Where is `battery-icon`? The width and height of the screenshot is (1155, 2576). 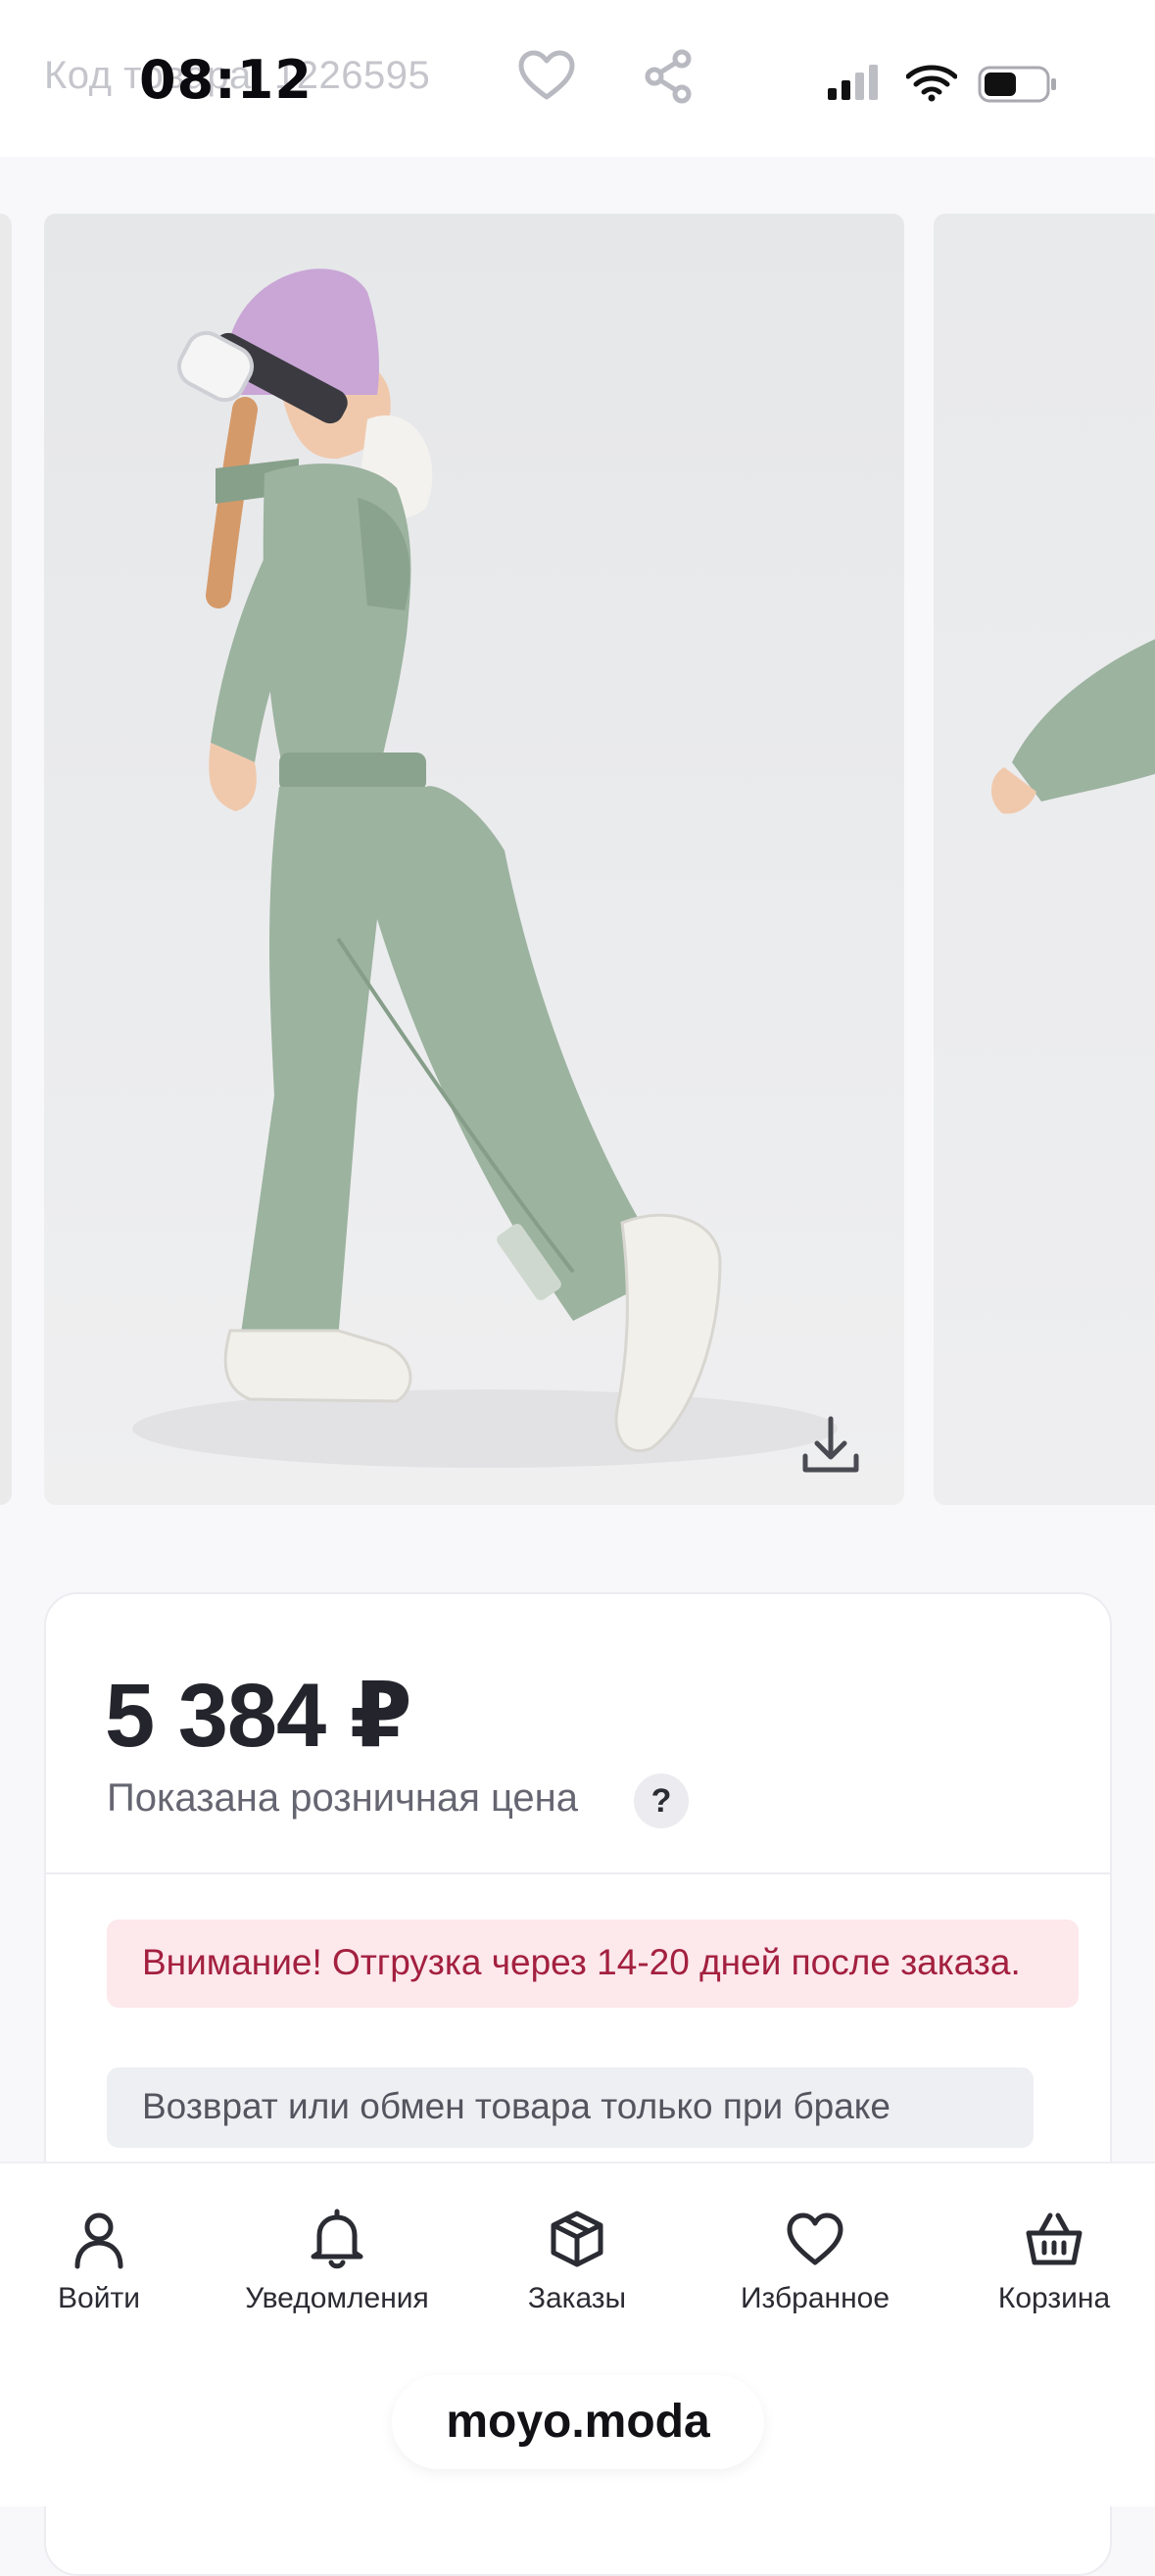 battery-icon is located at coordinates (1017, 84).